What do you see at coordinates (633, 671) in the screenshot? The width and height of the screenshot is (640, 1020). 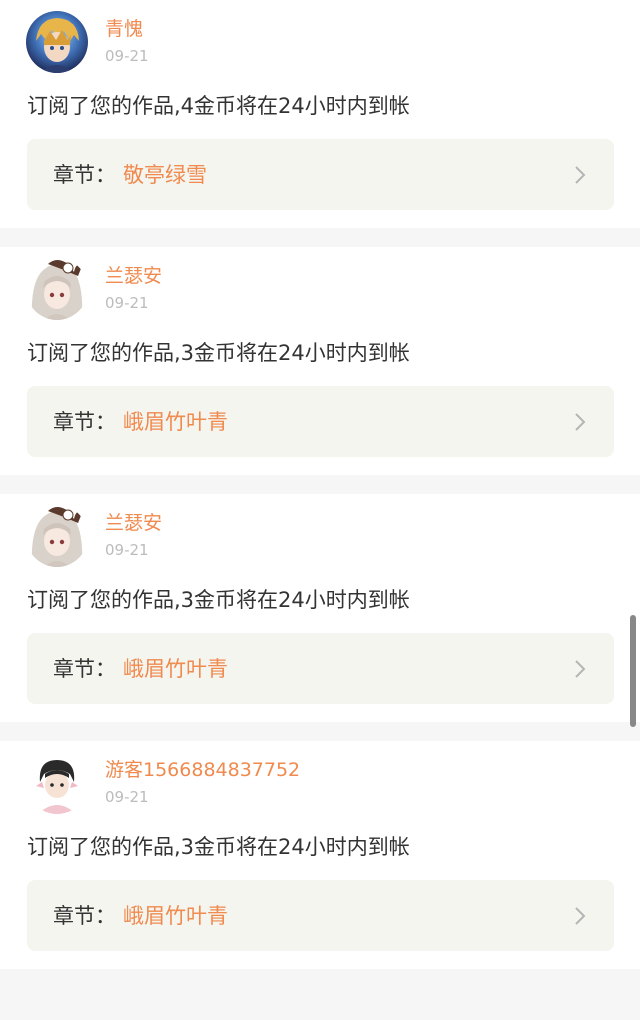 I see `scrollbar` at bounding box center [633, 671].